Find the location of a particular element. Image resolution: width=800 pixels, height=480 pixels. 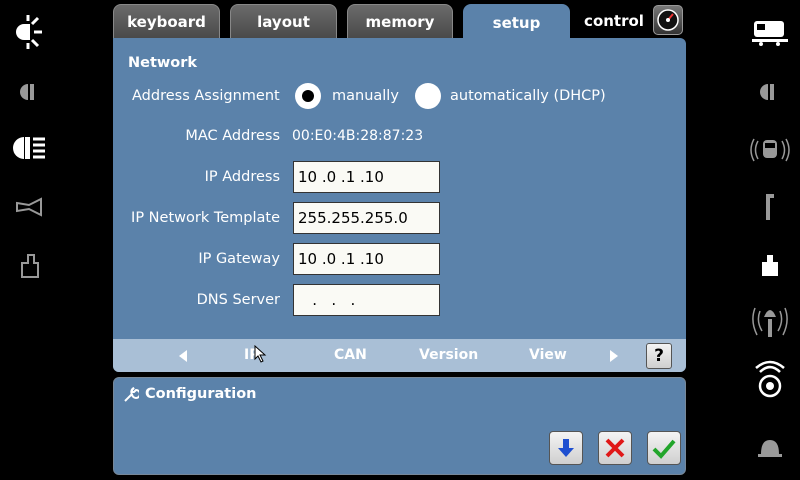

sound-icon is located at coordinates (770, 380).